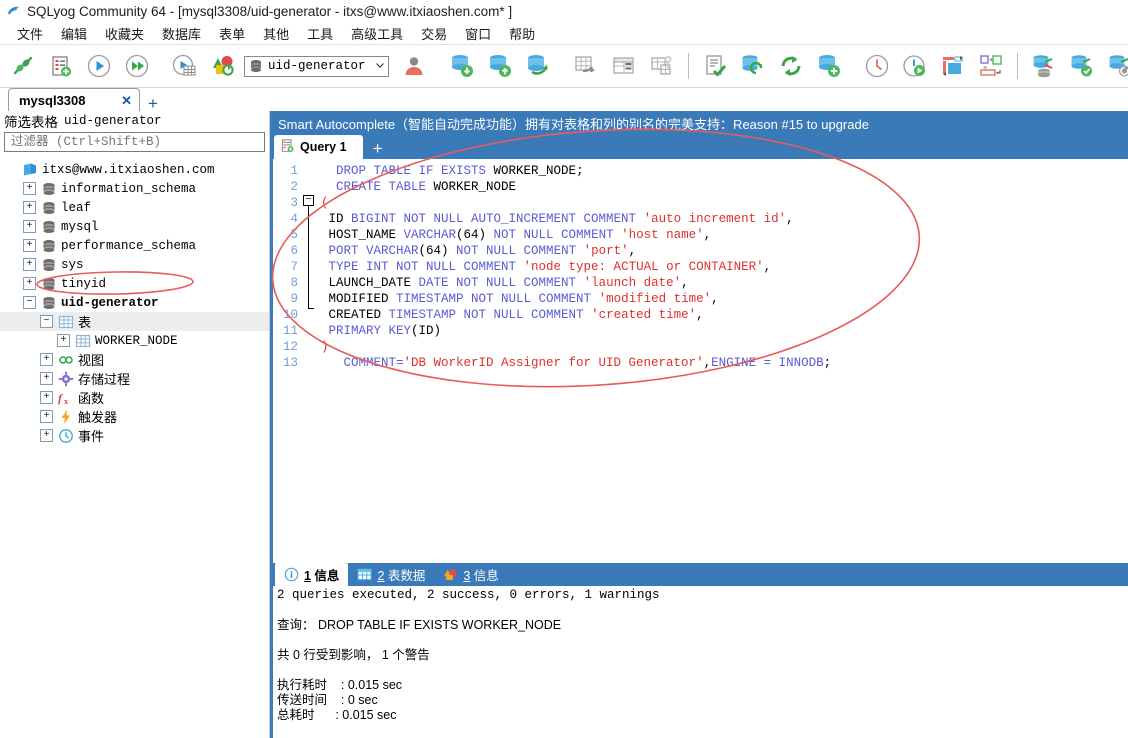 The image size is (1128, 738). What do you see at coordinates (325, 576) in the screenshot?
I see `result-tab-text: 信息` at bounding box center [325, 576].